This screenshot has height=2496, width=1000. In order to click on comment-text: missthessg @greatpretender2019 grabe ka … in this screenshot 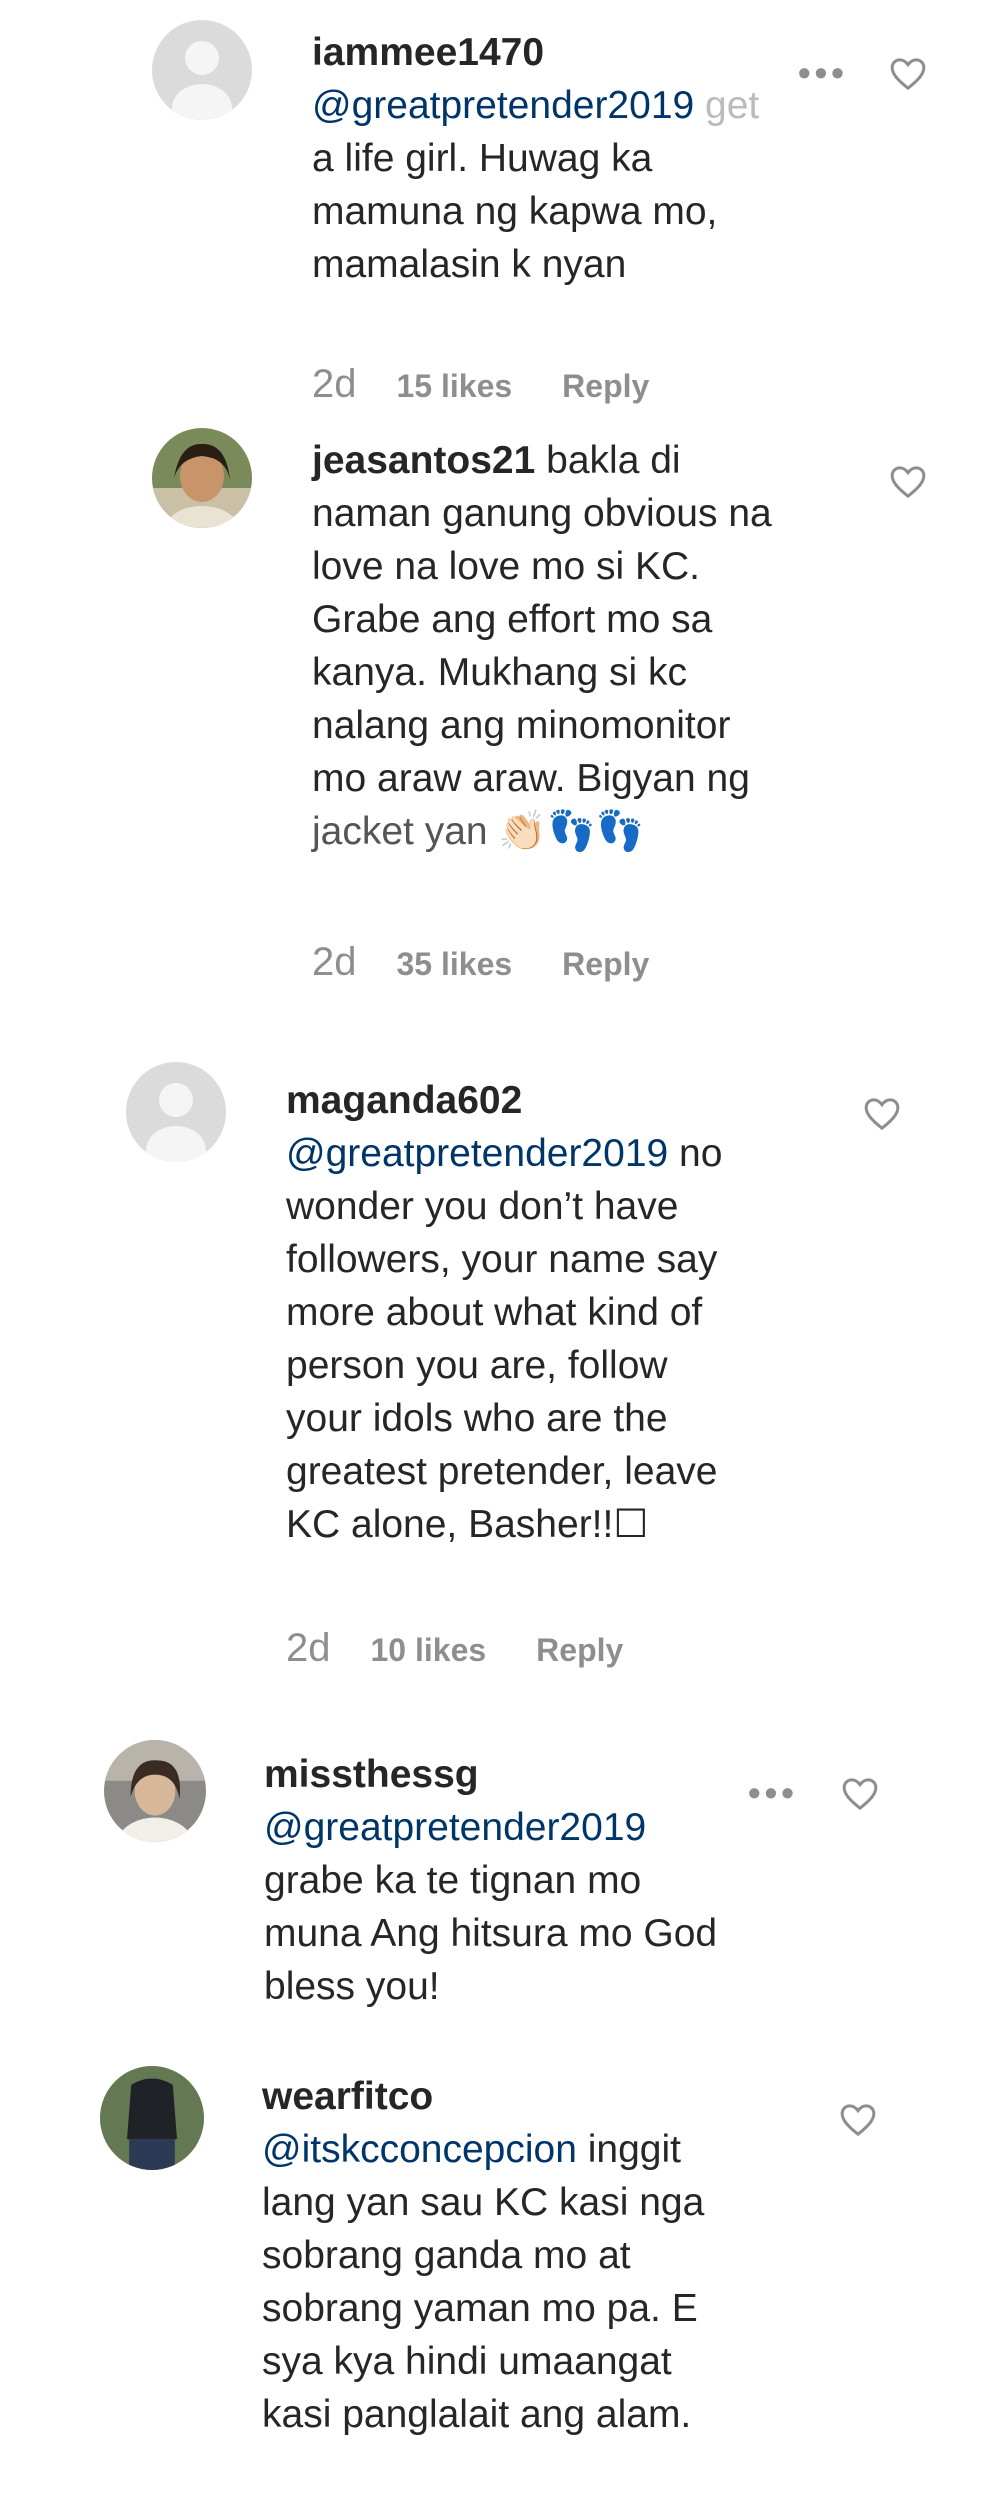, I will do `click(491, 1880)`.